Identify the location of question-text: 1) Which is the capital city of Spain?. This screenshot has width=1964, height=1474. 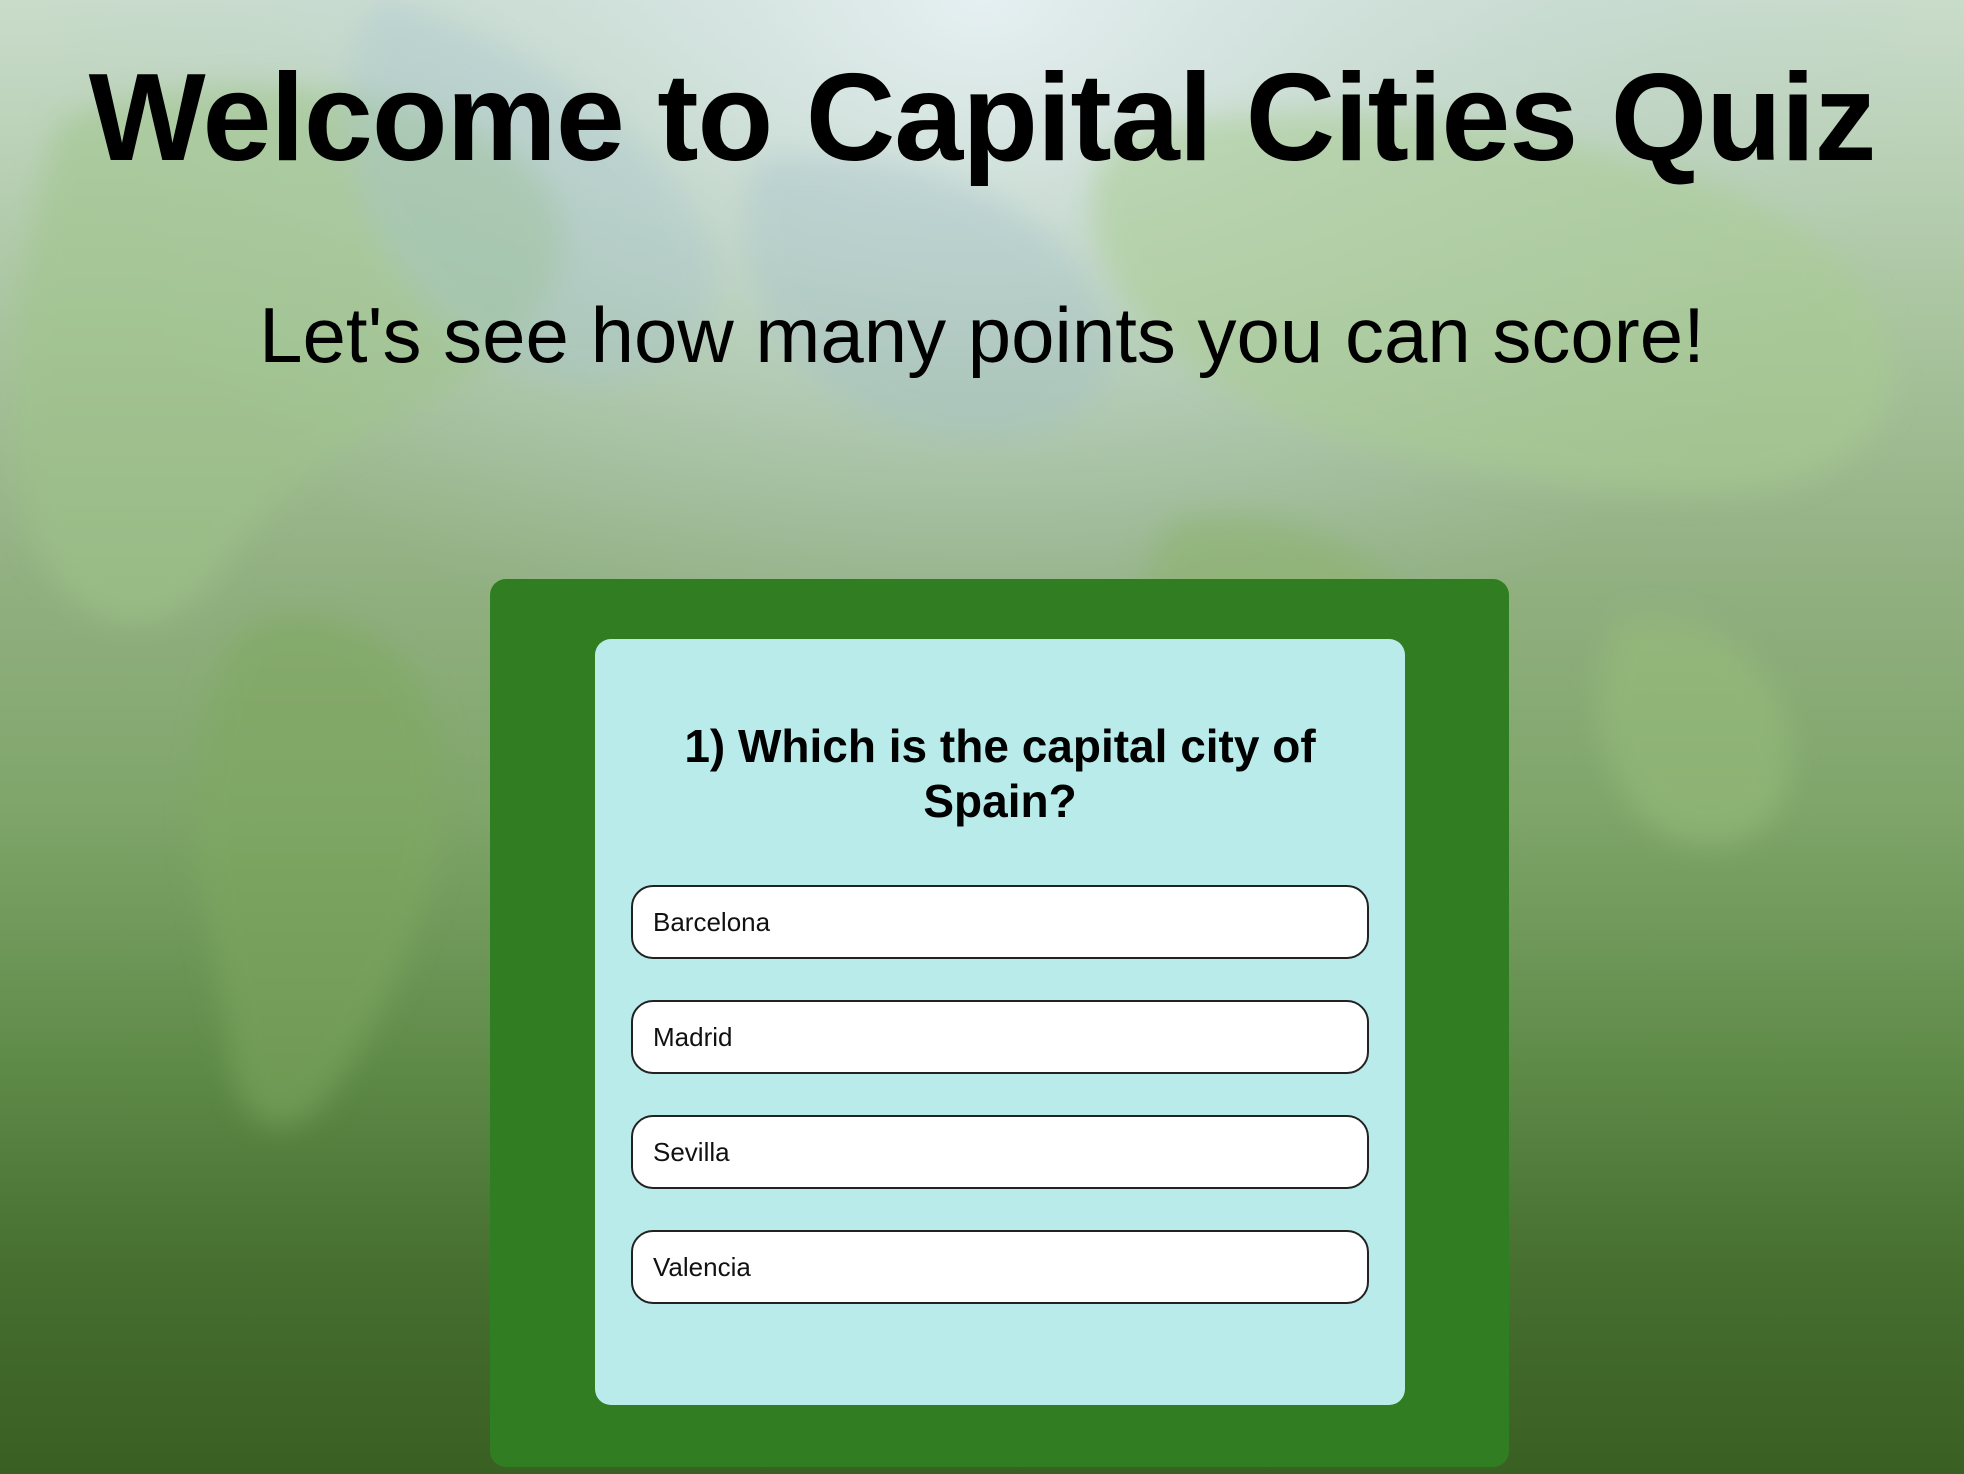
(1000, 773).